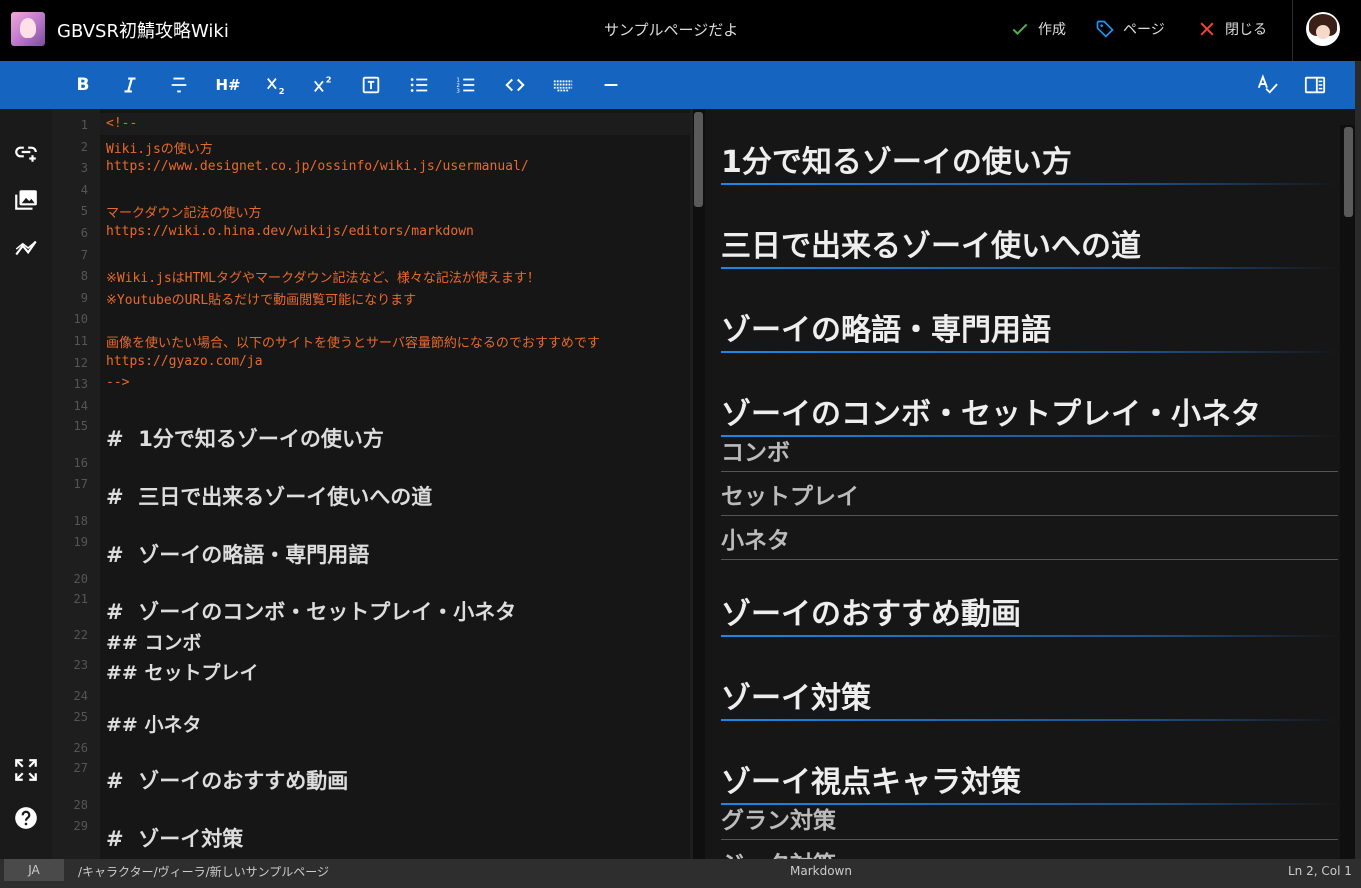 The width and height of the screenshot is (1361, 888). I want to click on site-logo, so click(28, 29).